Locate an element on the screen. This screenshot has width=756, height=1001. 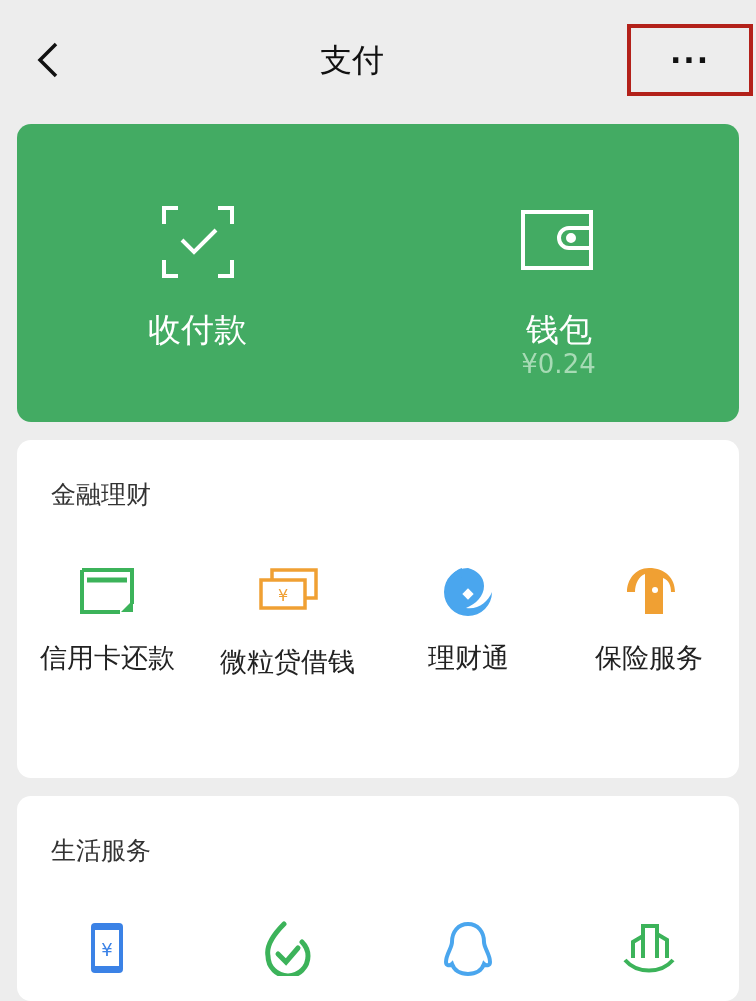
service-label: 保险服务 is located at coordinates (648, 657).